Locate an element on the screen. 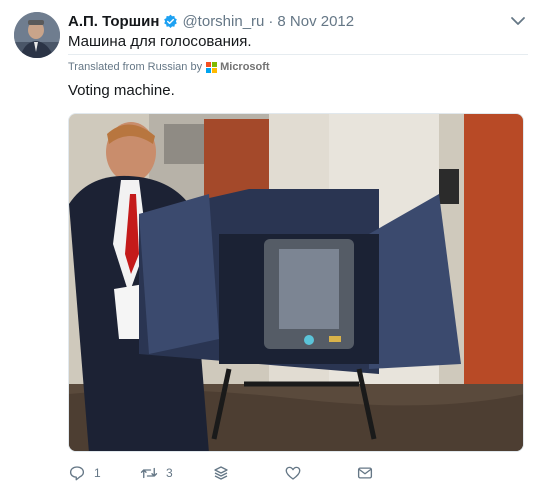 The height and width of the screenshot is (494, 542). tweet-actions: 1 3 is located at coordinates (288, 474).